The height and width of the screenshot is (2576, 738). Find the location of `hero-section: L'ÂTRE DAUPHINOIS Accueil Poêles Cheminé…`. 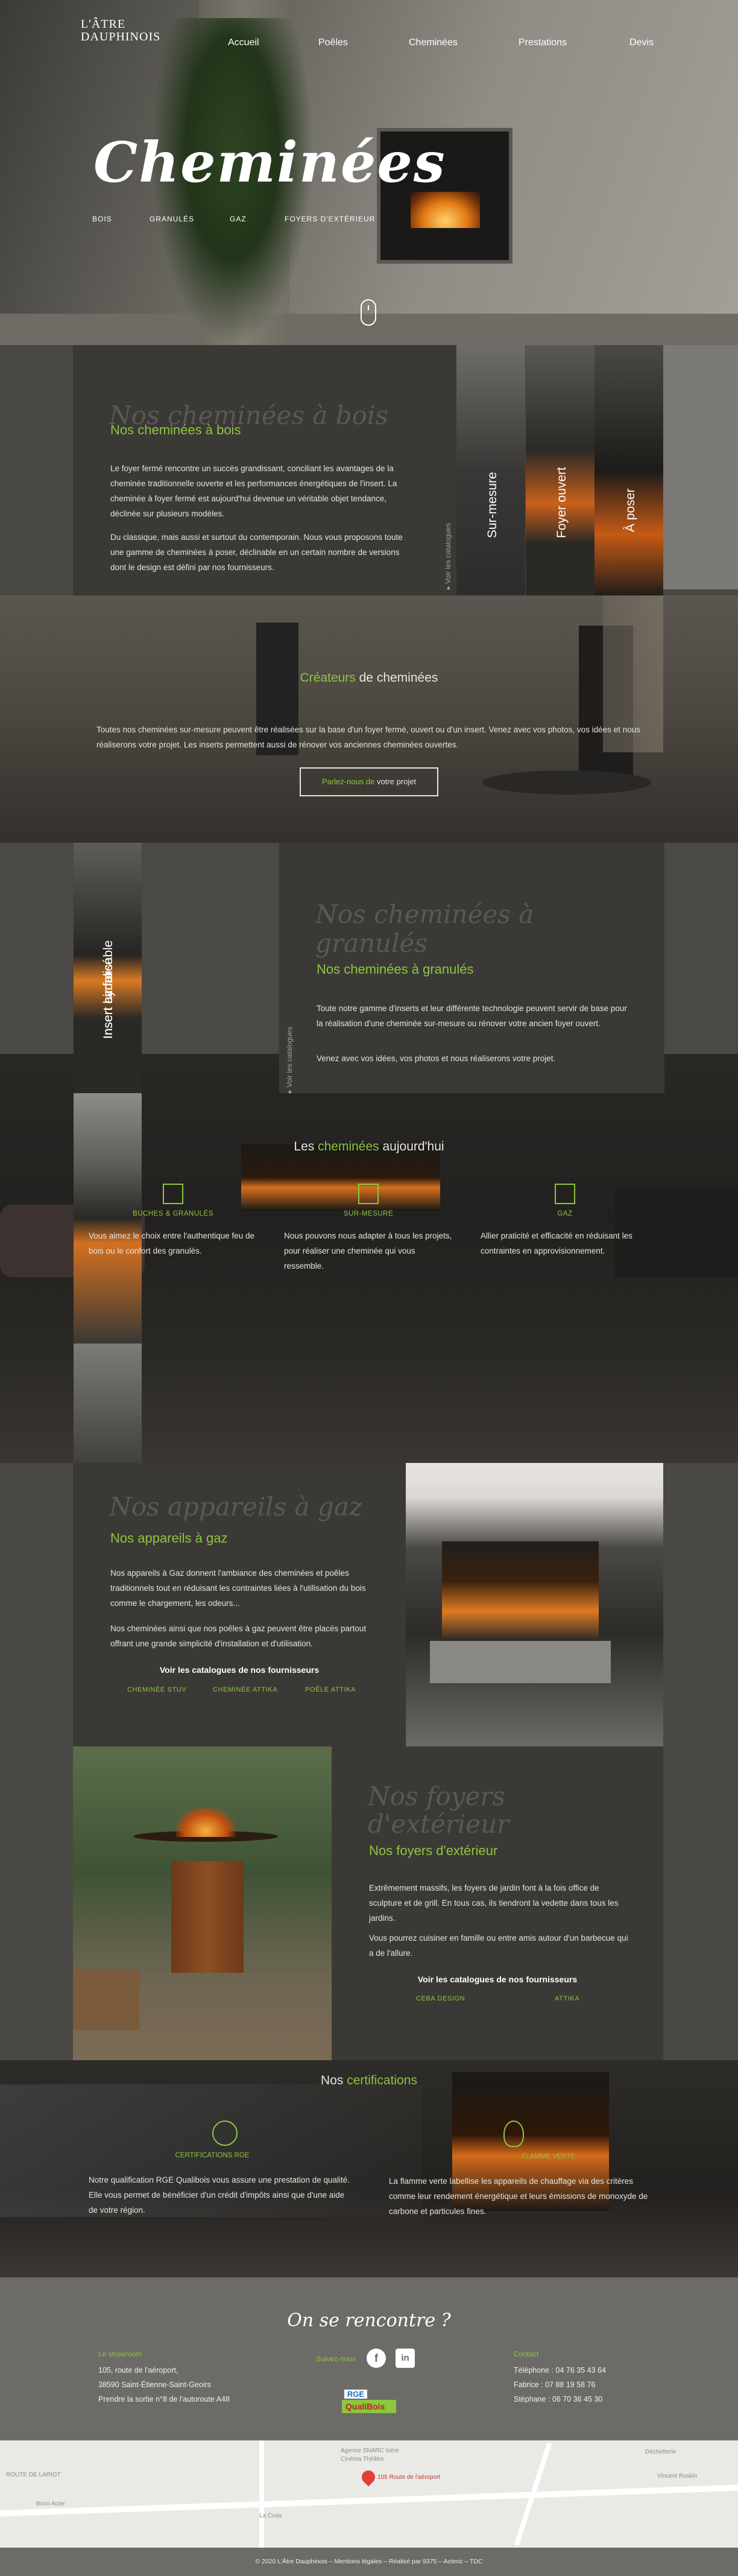

hero-section: L'ÂTRE DAUPHINOIS Accueil Poêles Cheminé… is located at coordinates (369, 172).